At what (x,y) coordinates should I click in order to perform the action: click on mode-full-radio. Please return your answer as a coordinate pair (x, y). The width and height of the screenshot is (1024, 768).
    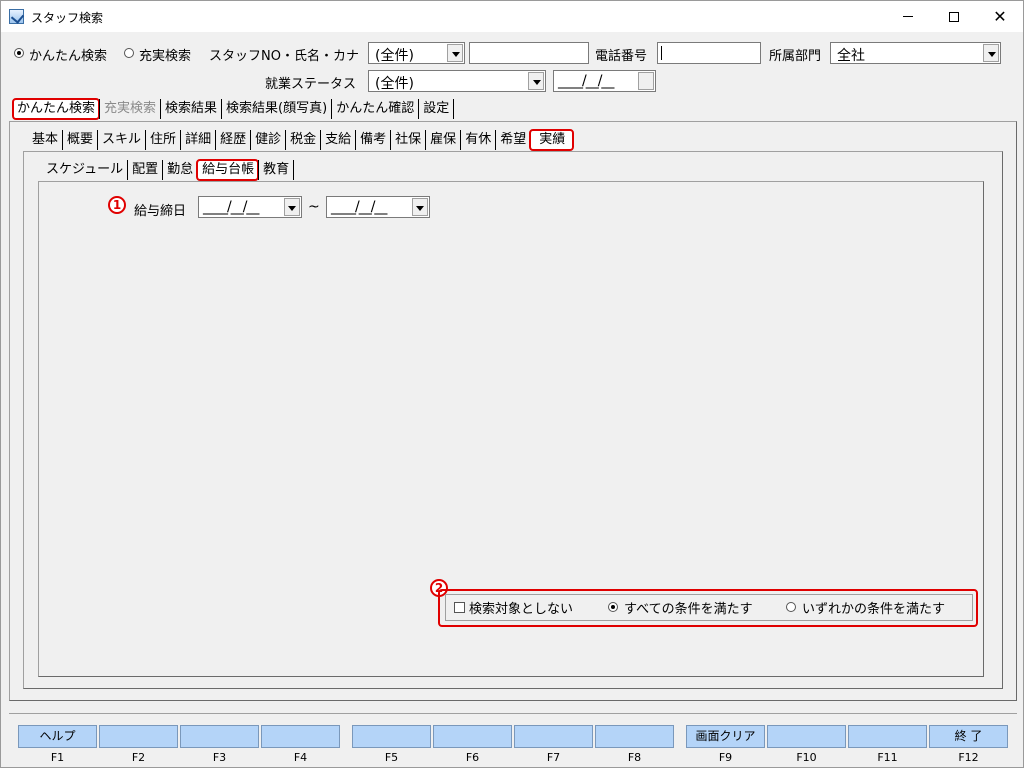
    Looking at the image, I should click on (129, 53).